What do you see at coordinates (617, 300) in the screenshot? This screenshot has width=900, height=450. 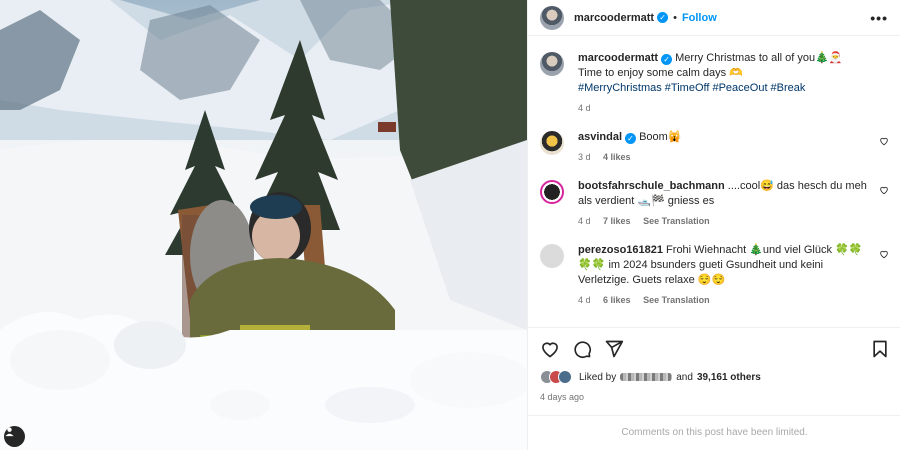 I see `comment-likes: 6 likes` at bounding box center [617, 300].